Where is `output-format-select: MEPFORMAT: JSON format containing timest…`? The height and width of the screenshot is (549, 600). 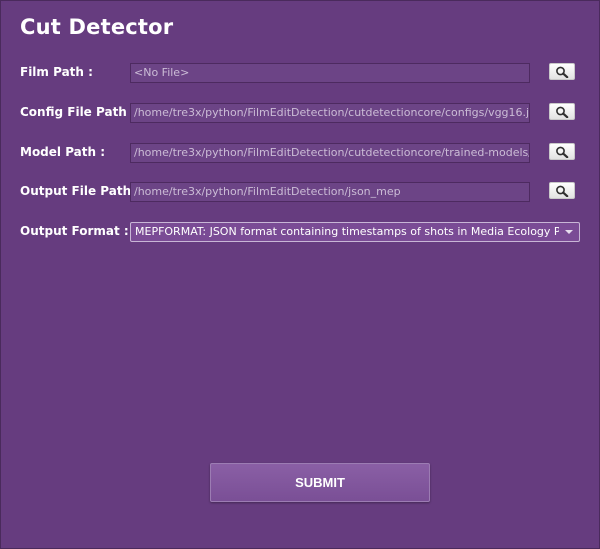 output-format-select: MEPFORMAT: JSON format containing timest… is located at coordinates (355, 232).